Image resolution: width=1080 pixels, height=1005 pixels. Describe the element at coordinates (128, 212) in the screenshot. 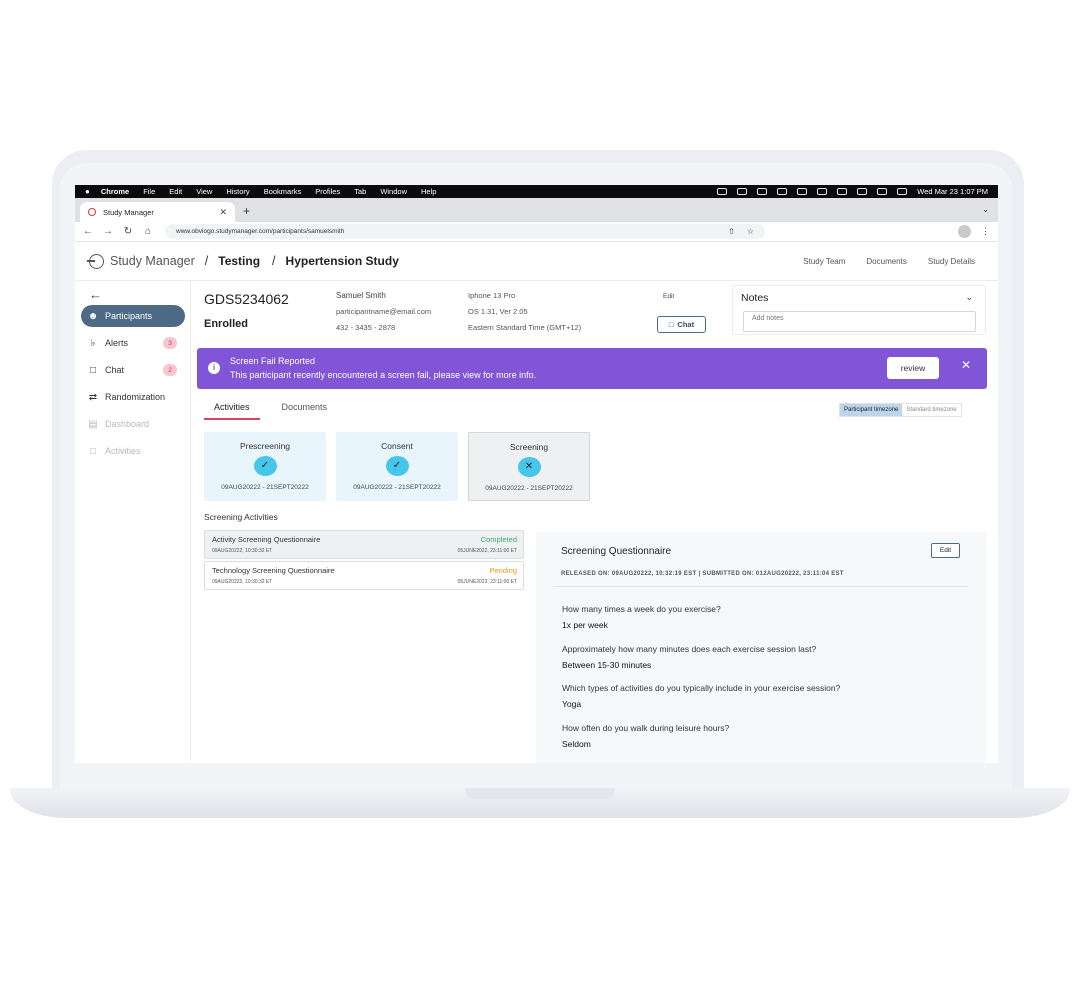

I see `browser-tab-title: Study Manager` at that location.